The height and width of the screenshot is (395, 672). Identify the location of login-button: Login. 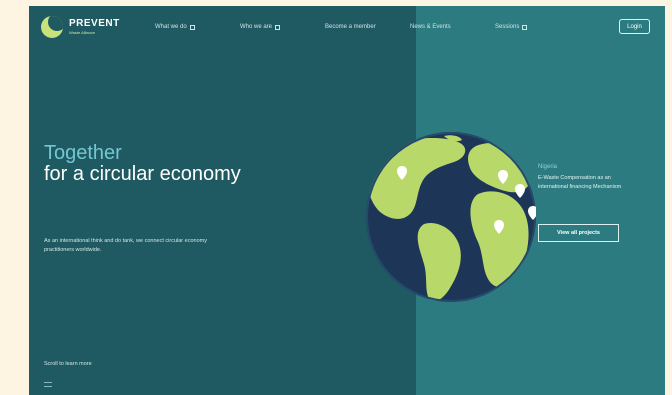
(634, 26).